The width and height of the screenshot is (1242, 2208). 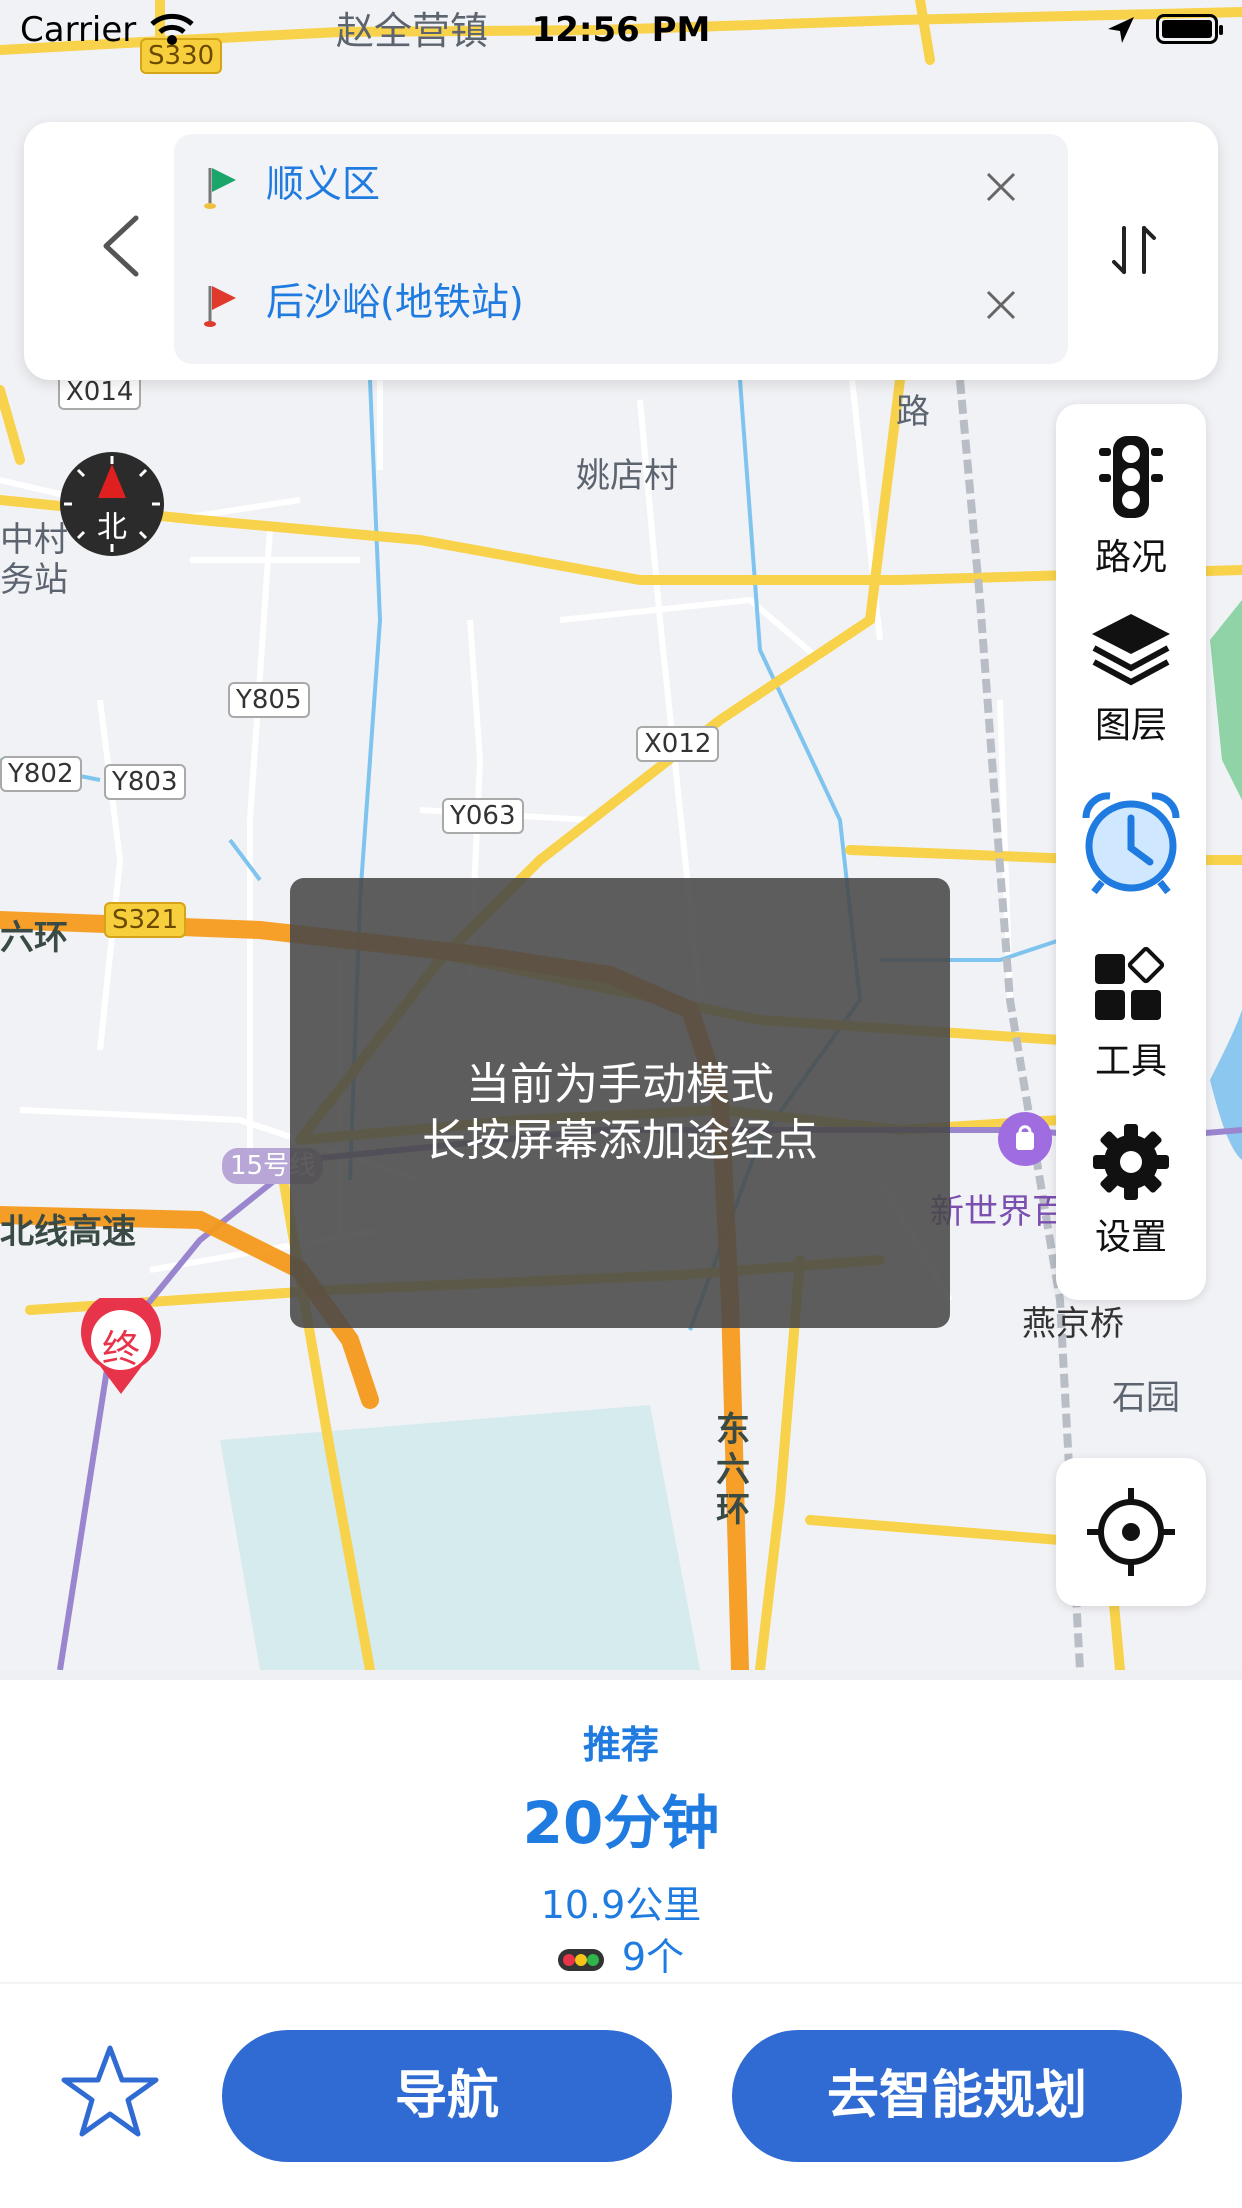 I want to click on settings-label: 设置, so click(x=1130, y=1237).